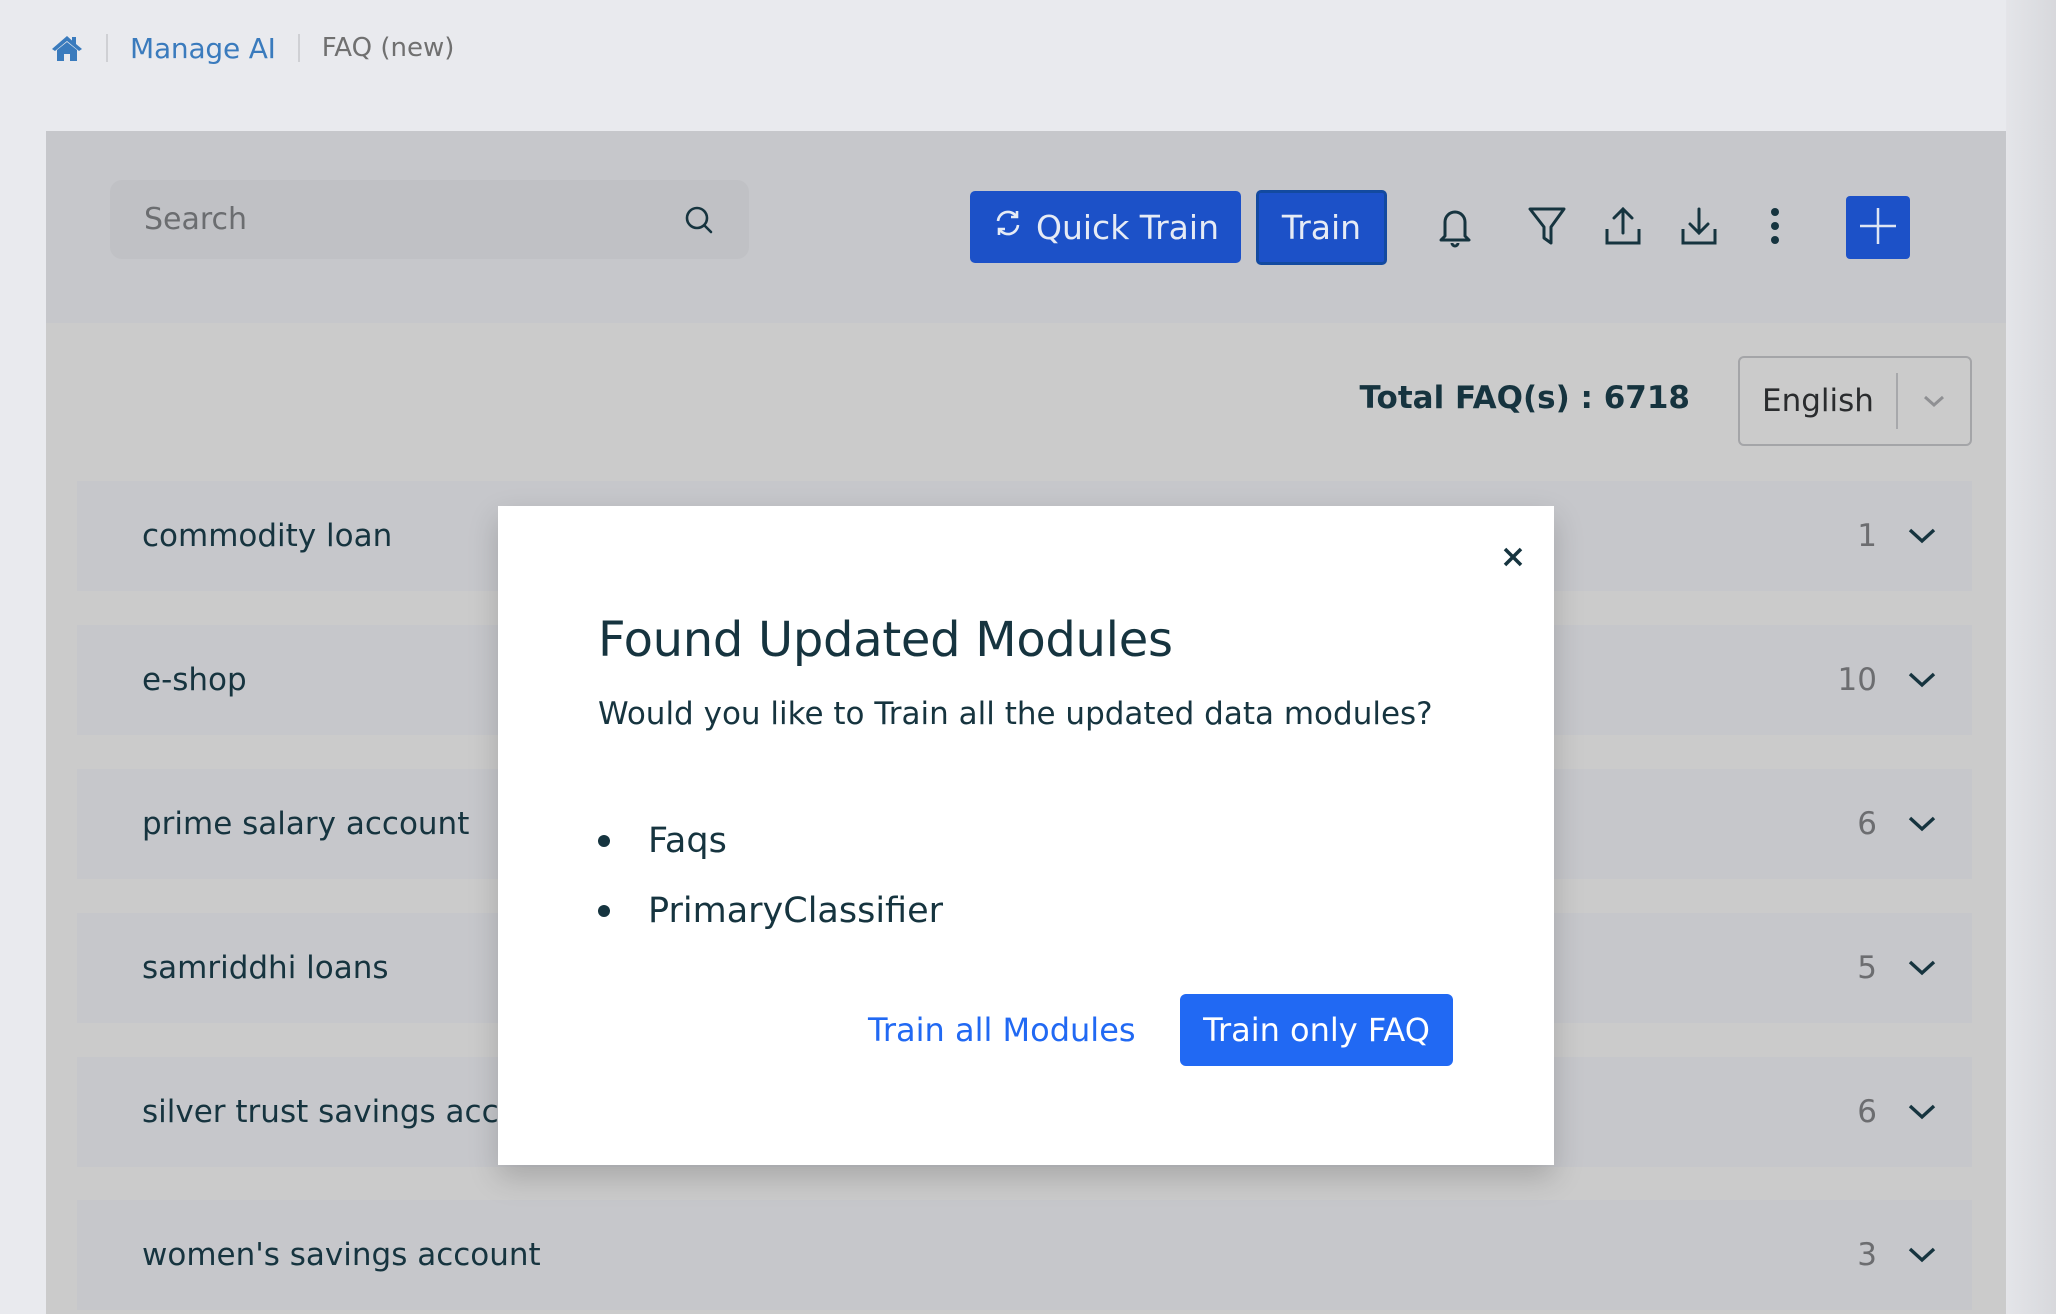 This screenshot has width=2056, height=1314. What do you see at coordinates (388, 48) in the screenshot?
I see `breadcrumb-current: FAQ (new)` at bounding box center [388, 48].